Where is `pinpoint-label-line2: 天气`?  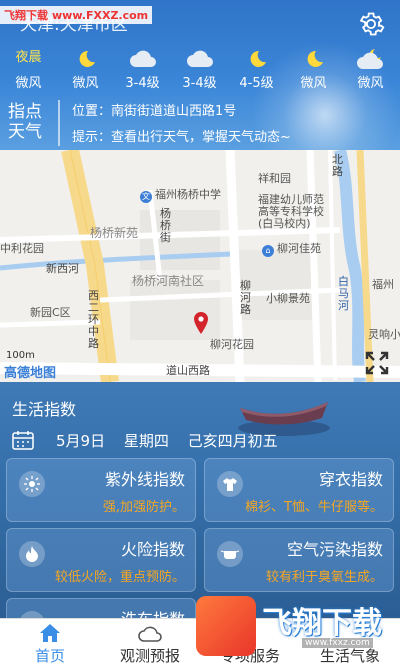
pinpoint-label-line2: 天气 is located at coordinates (25, 132).